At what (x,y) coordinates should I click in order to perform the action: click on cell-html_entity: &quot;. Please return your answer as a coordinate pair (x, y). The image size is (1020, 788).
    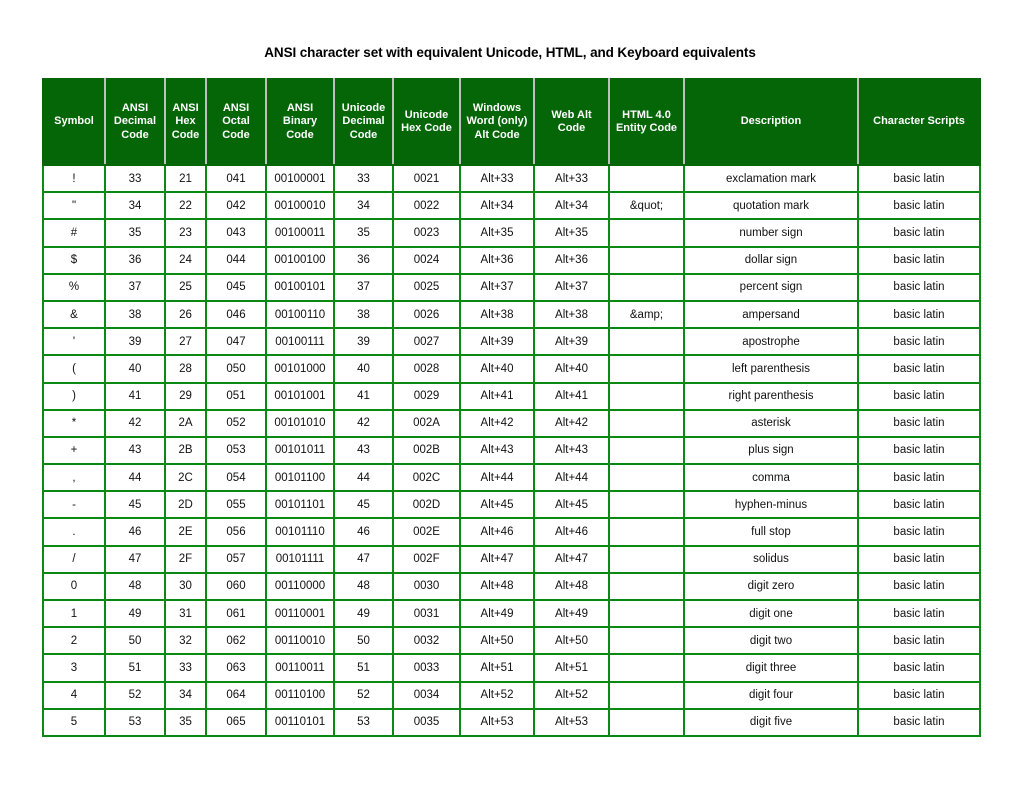
    Looking at the image, I should click on (646, 206).